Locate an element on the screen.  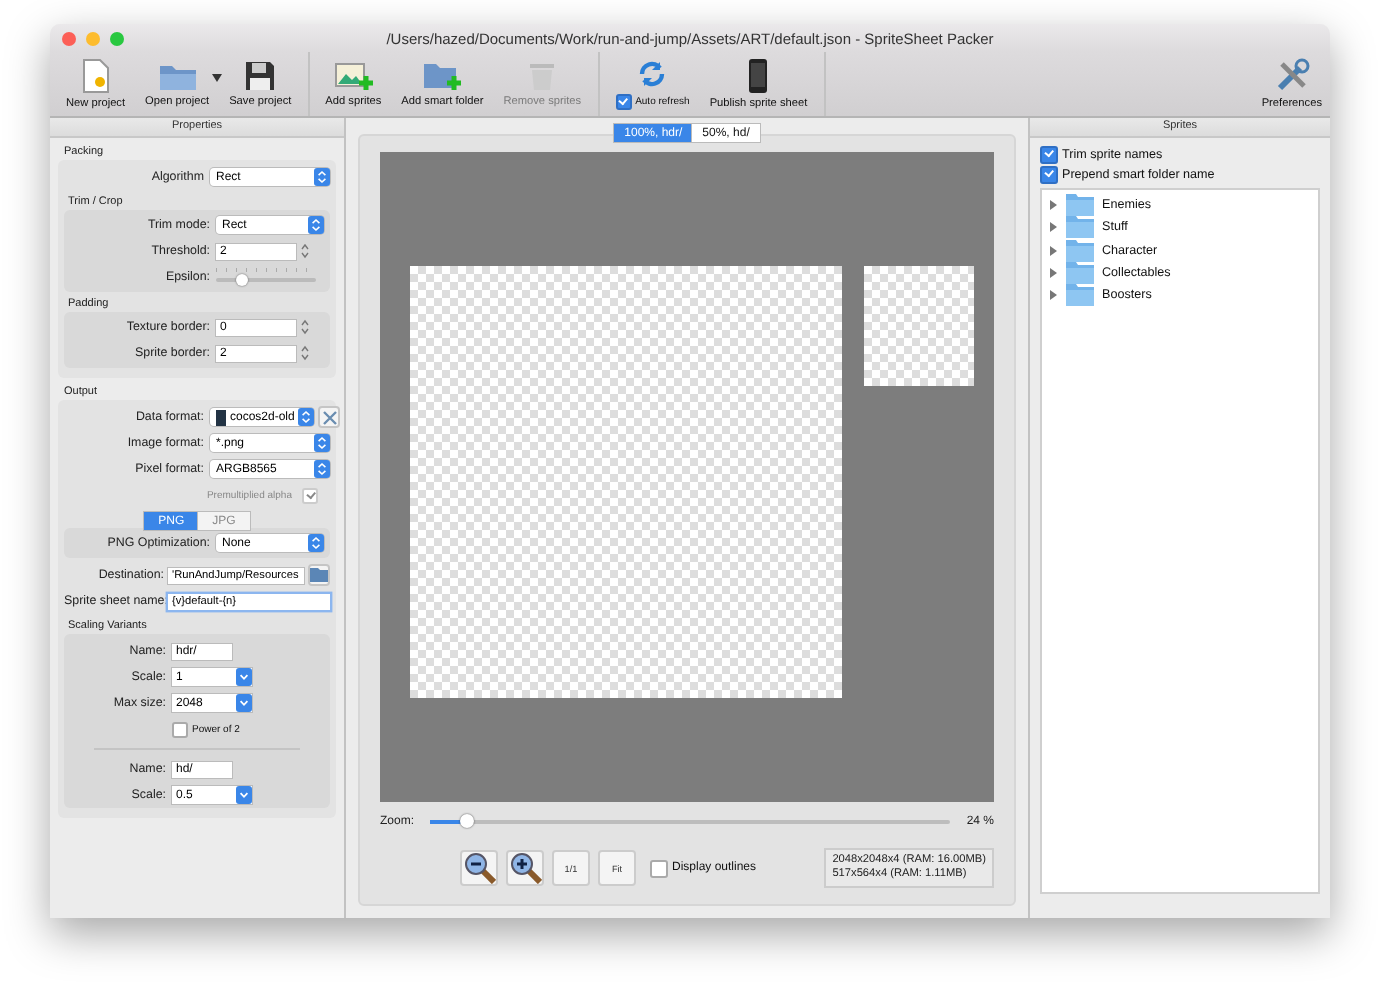
zoom-out-button is located at coordinates (479, 868).